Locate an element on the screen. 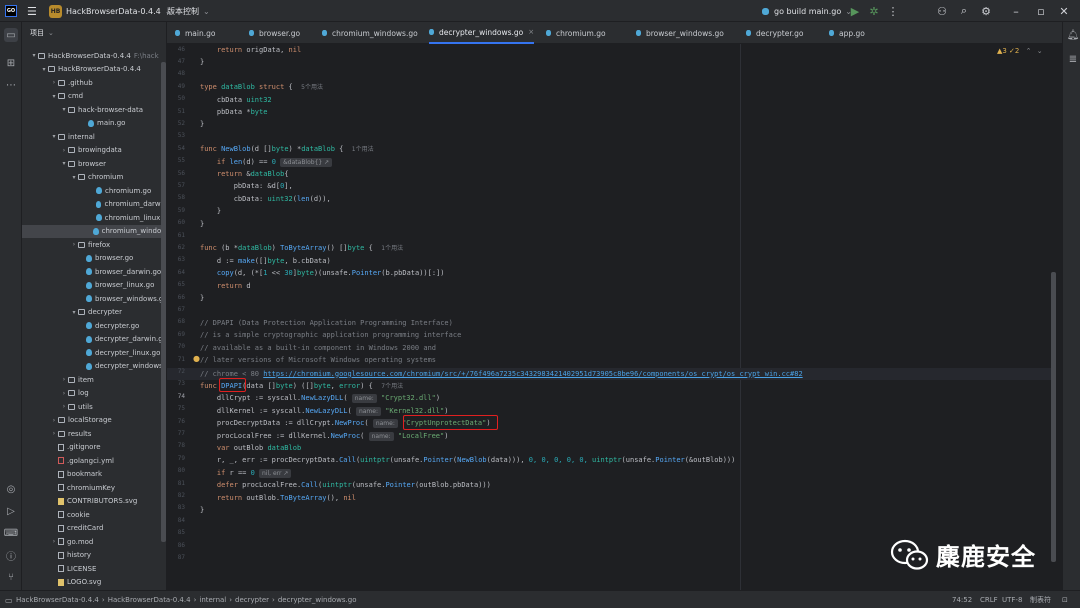  editor-tab: main.go is located at coordinates (195, 33).